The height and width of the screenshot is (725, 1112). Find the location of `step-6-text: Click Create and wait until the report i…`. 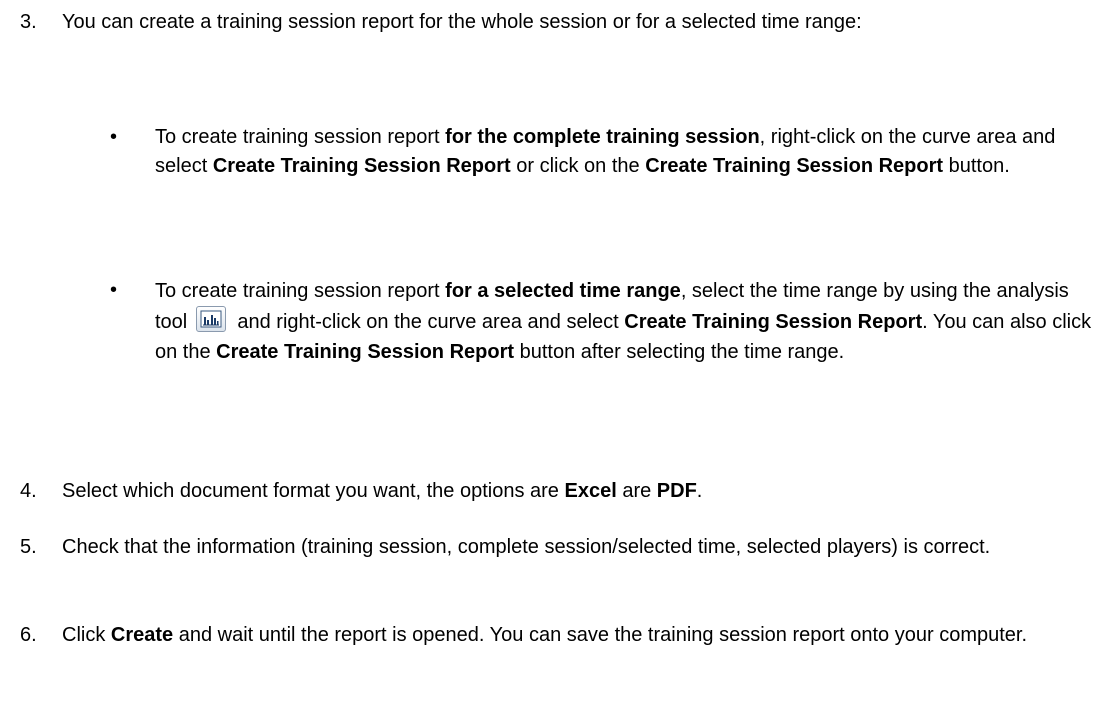

step-6-text: Click Create and wait until the report i… is located at coordinates (545, 635).